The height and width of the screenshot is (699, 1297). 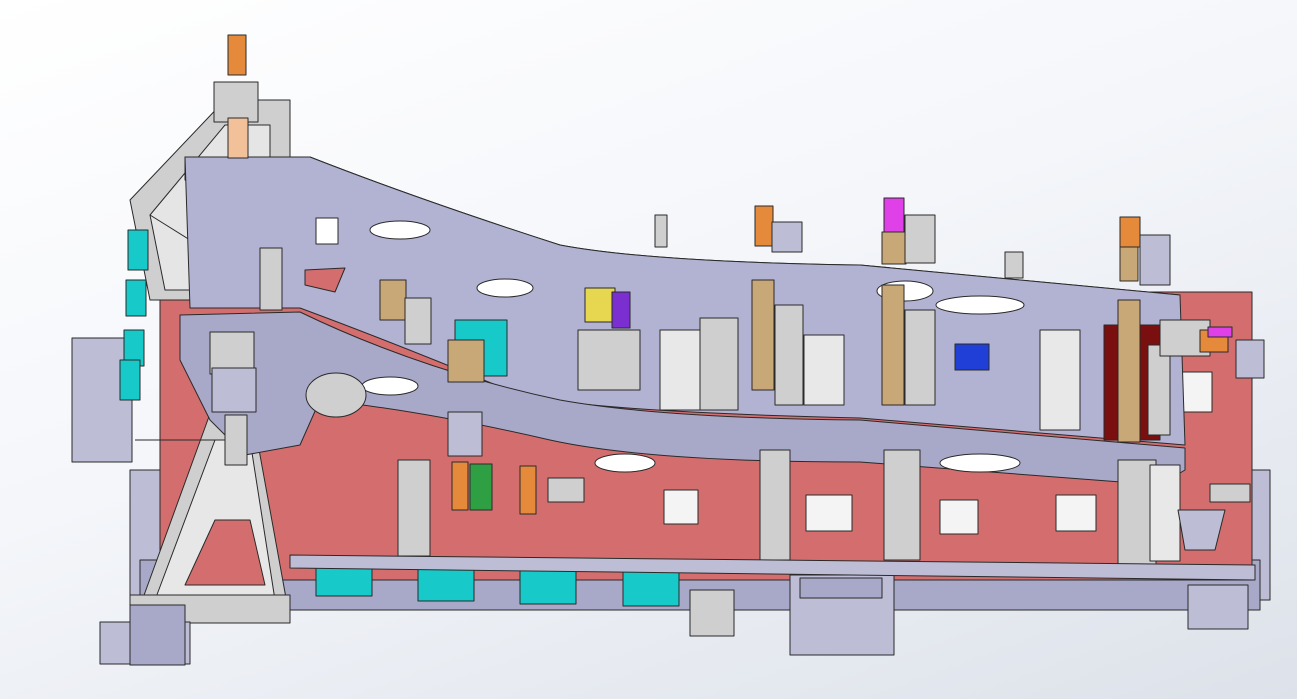 I want to click on cyan-blocks-left, so click(x=134, y=315).